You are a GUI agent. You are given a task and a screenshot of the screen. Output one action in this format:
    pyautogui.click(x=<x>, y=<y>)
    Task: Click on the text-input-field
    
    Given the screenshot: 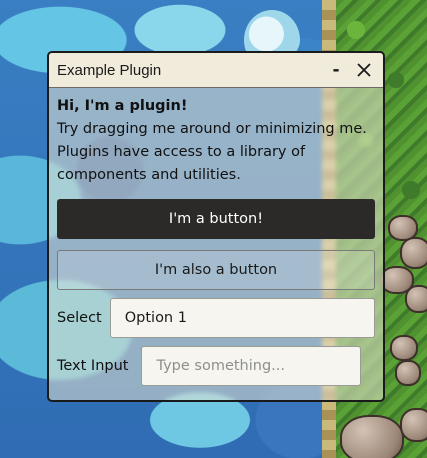 What is the action you would take?
    pyautogui.click(x=251, y=366)
    